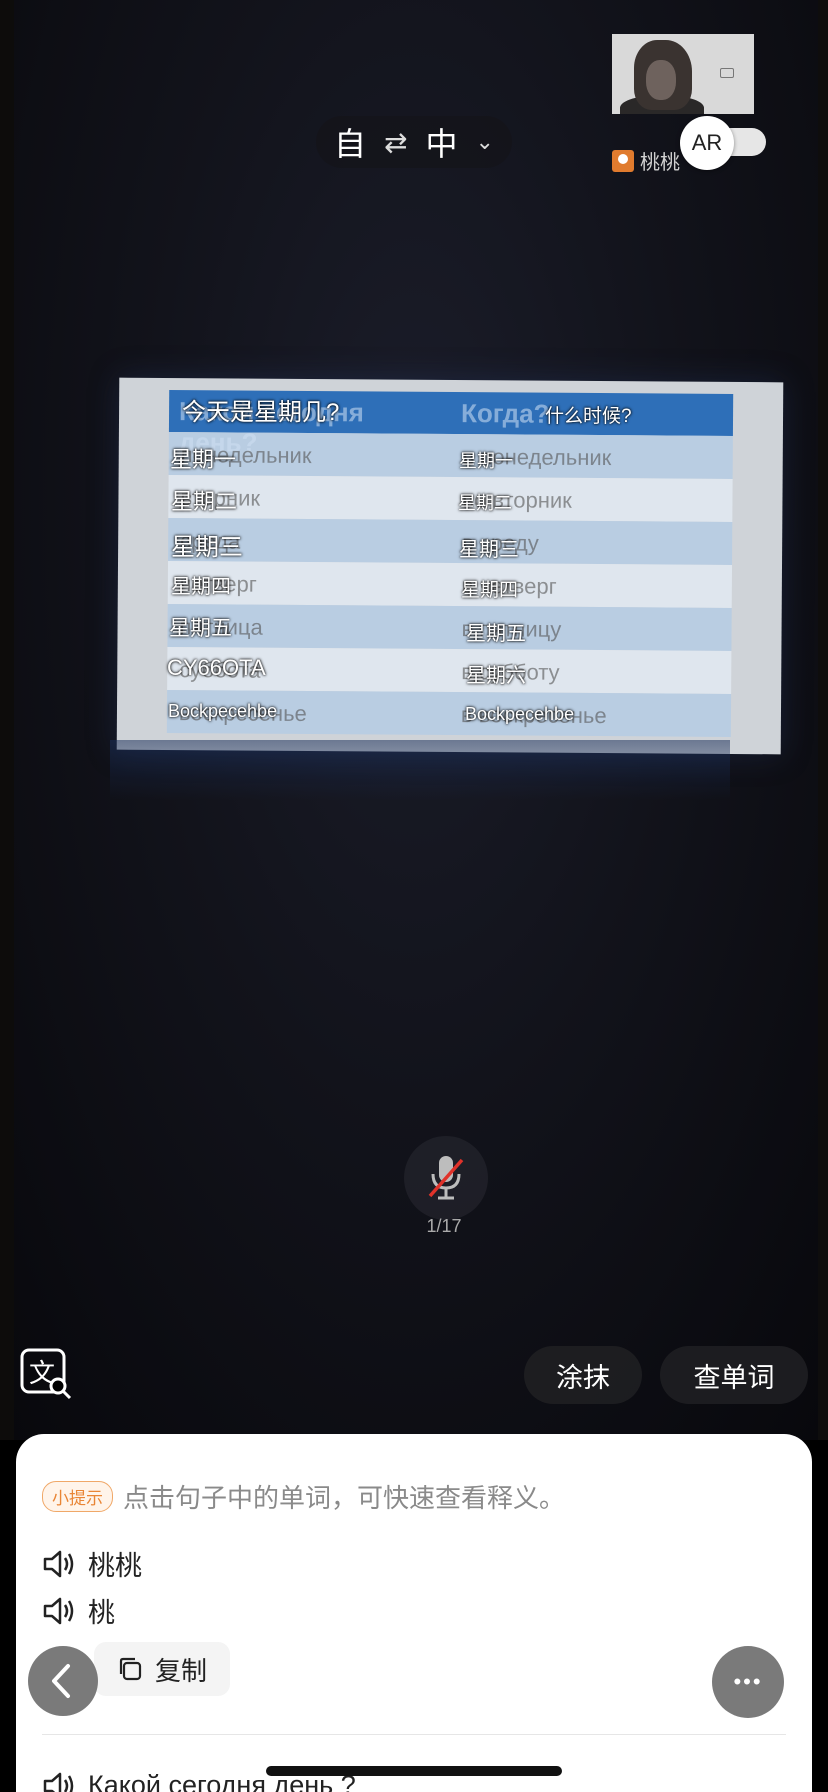 Image resolution: width=828 pixels, height=1792 pixels. I want to click on hint-text: 点击句子中的单词，可快速查看释义。, so click(344, 1498).